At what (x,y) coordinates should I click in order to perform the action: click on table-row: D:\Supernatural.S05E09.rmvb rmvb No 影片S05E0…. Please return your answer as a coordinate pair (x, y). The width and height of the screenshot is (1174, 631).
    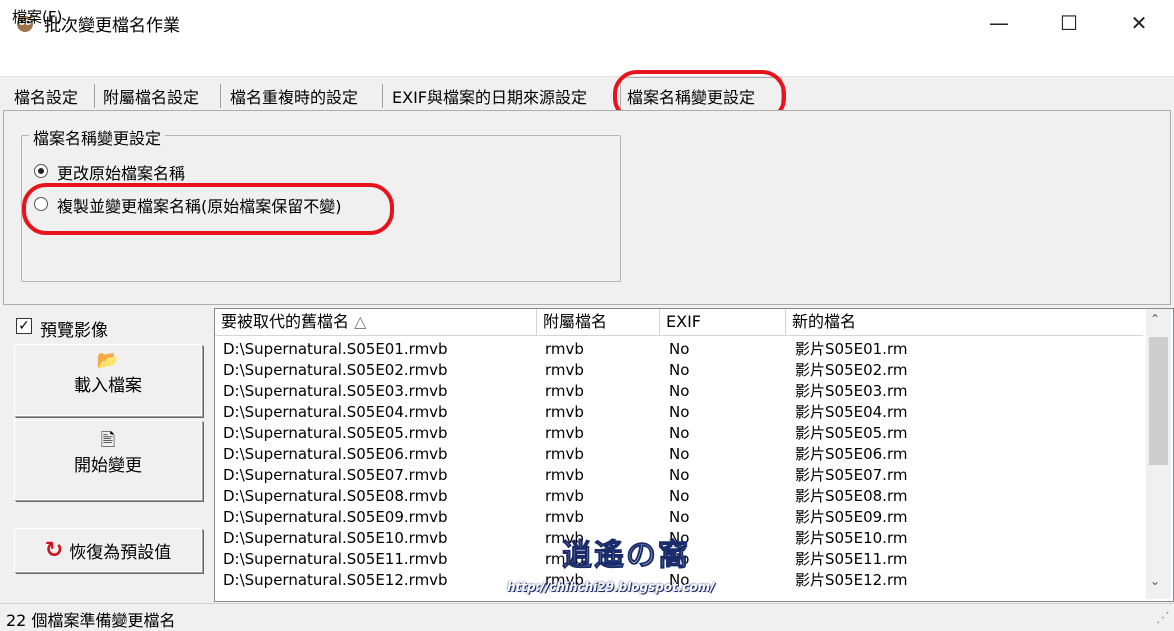
    Looking at the image, I should click on (679, 517).